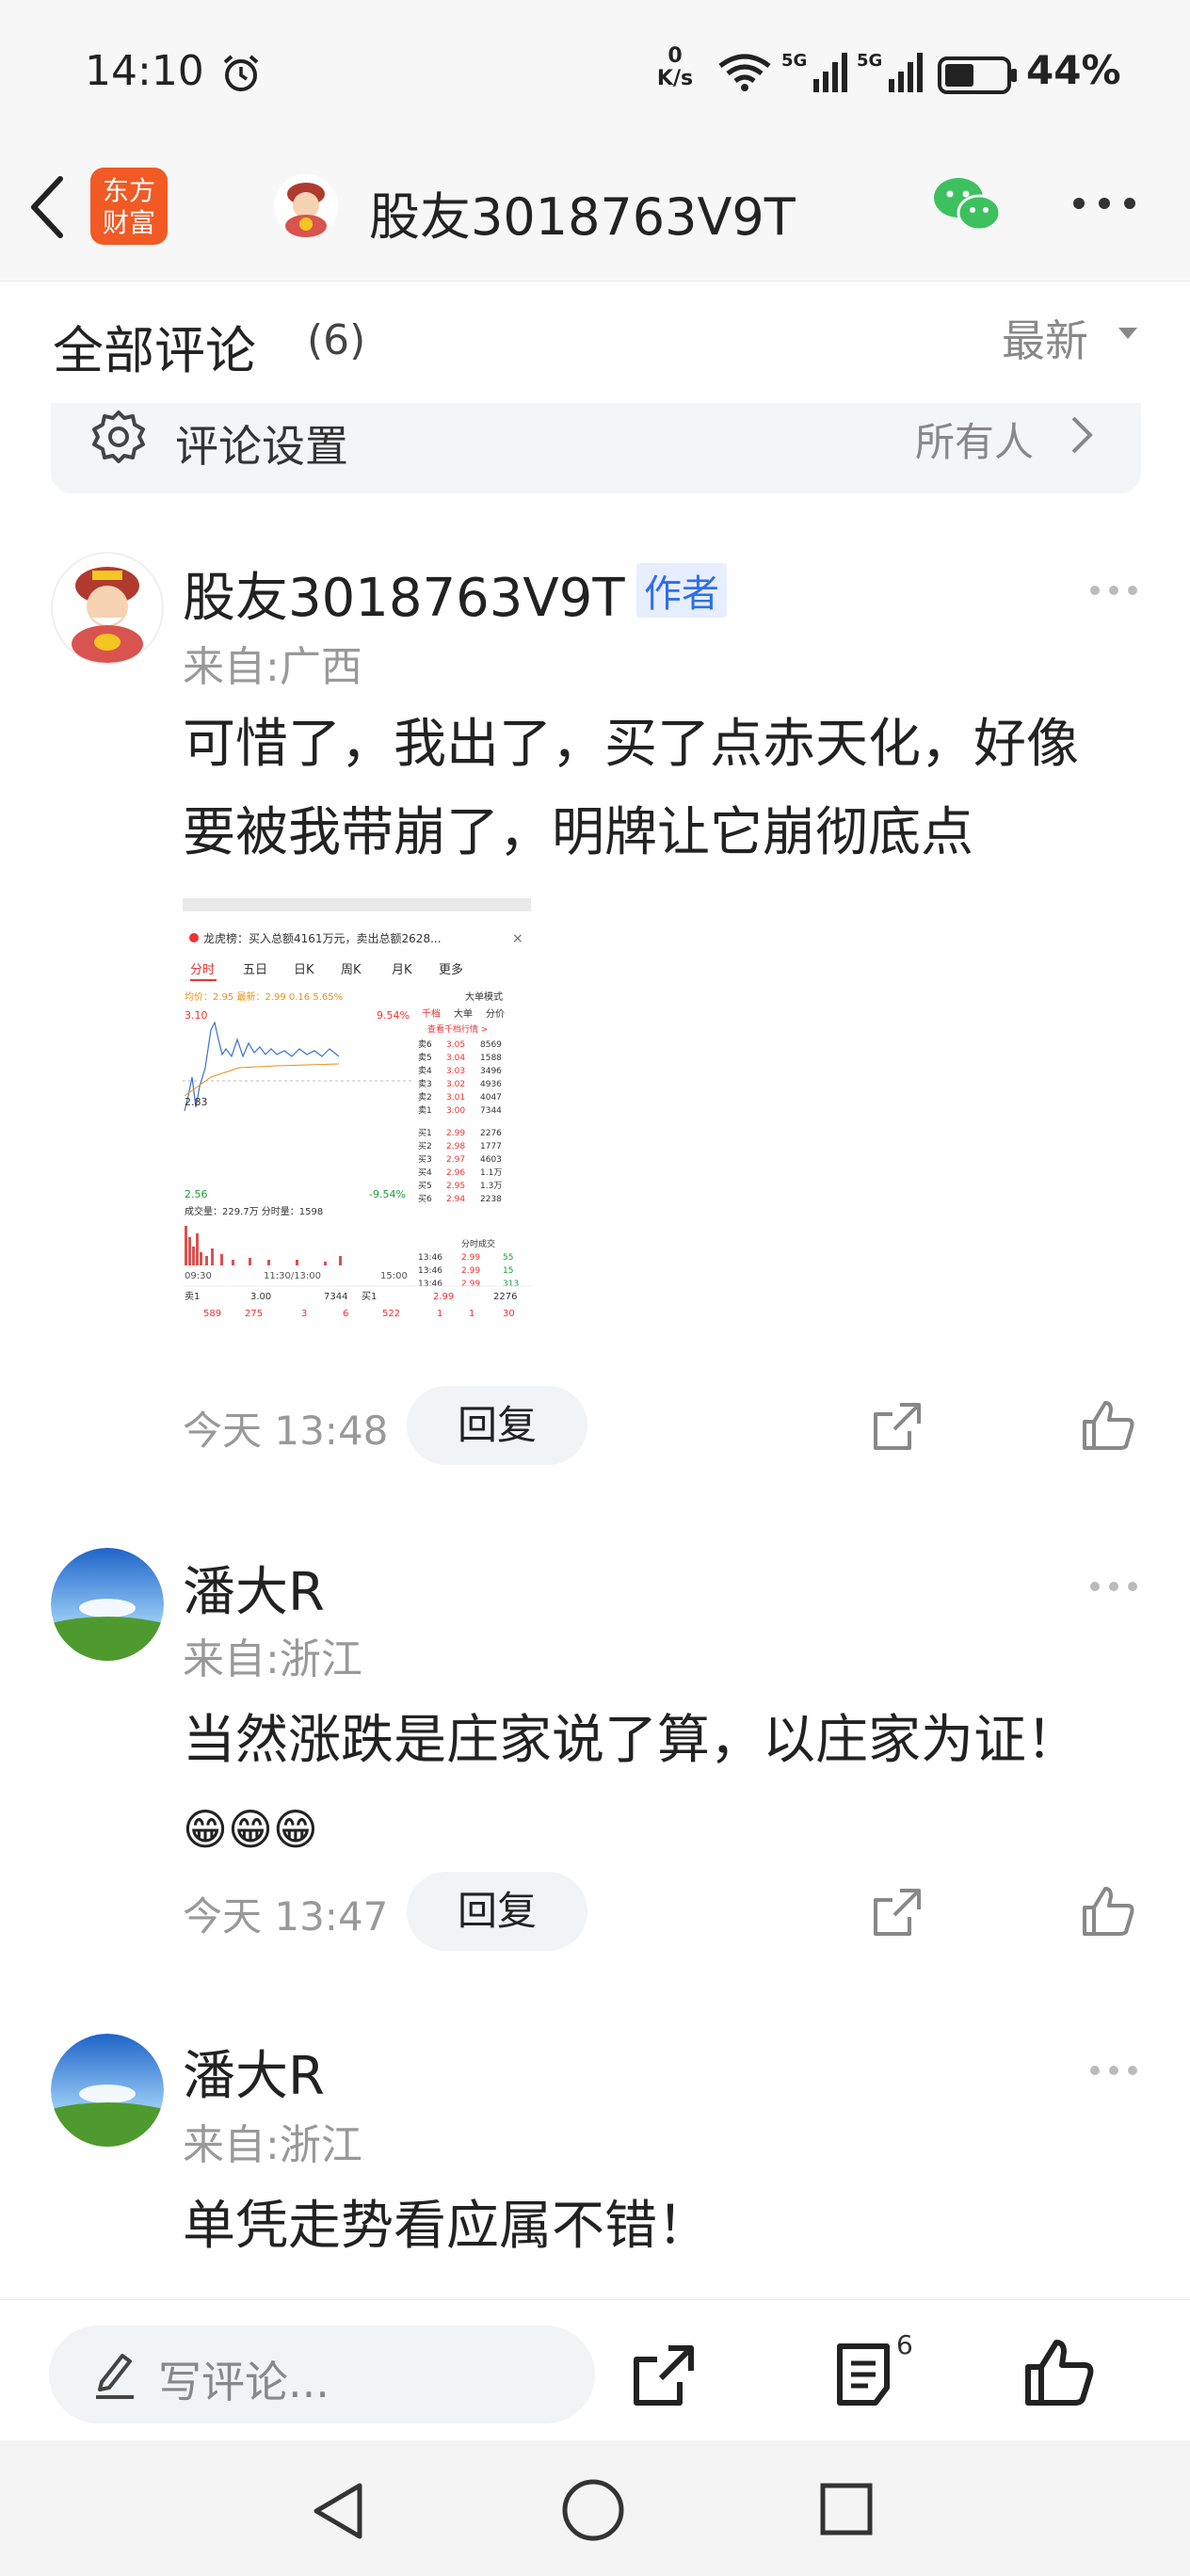 The height and width of the screenshot is (2576, 1190). I want to click on nav-recent-apps-icon, so click(846, 2509).